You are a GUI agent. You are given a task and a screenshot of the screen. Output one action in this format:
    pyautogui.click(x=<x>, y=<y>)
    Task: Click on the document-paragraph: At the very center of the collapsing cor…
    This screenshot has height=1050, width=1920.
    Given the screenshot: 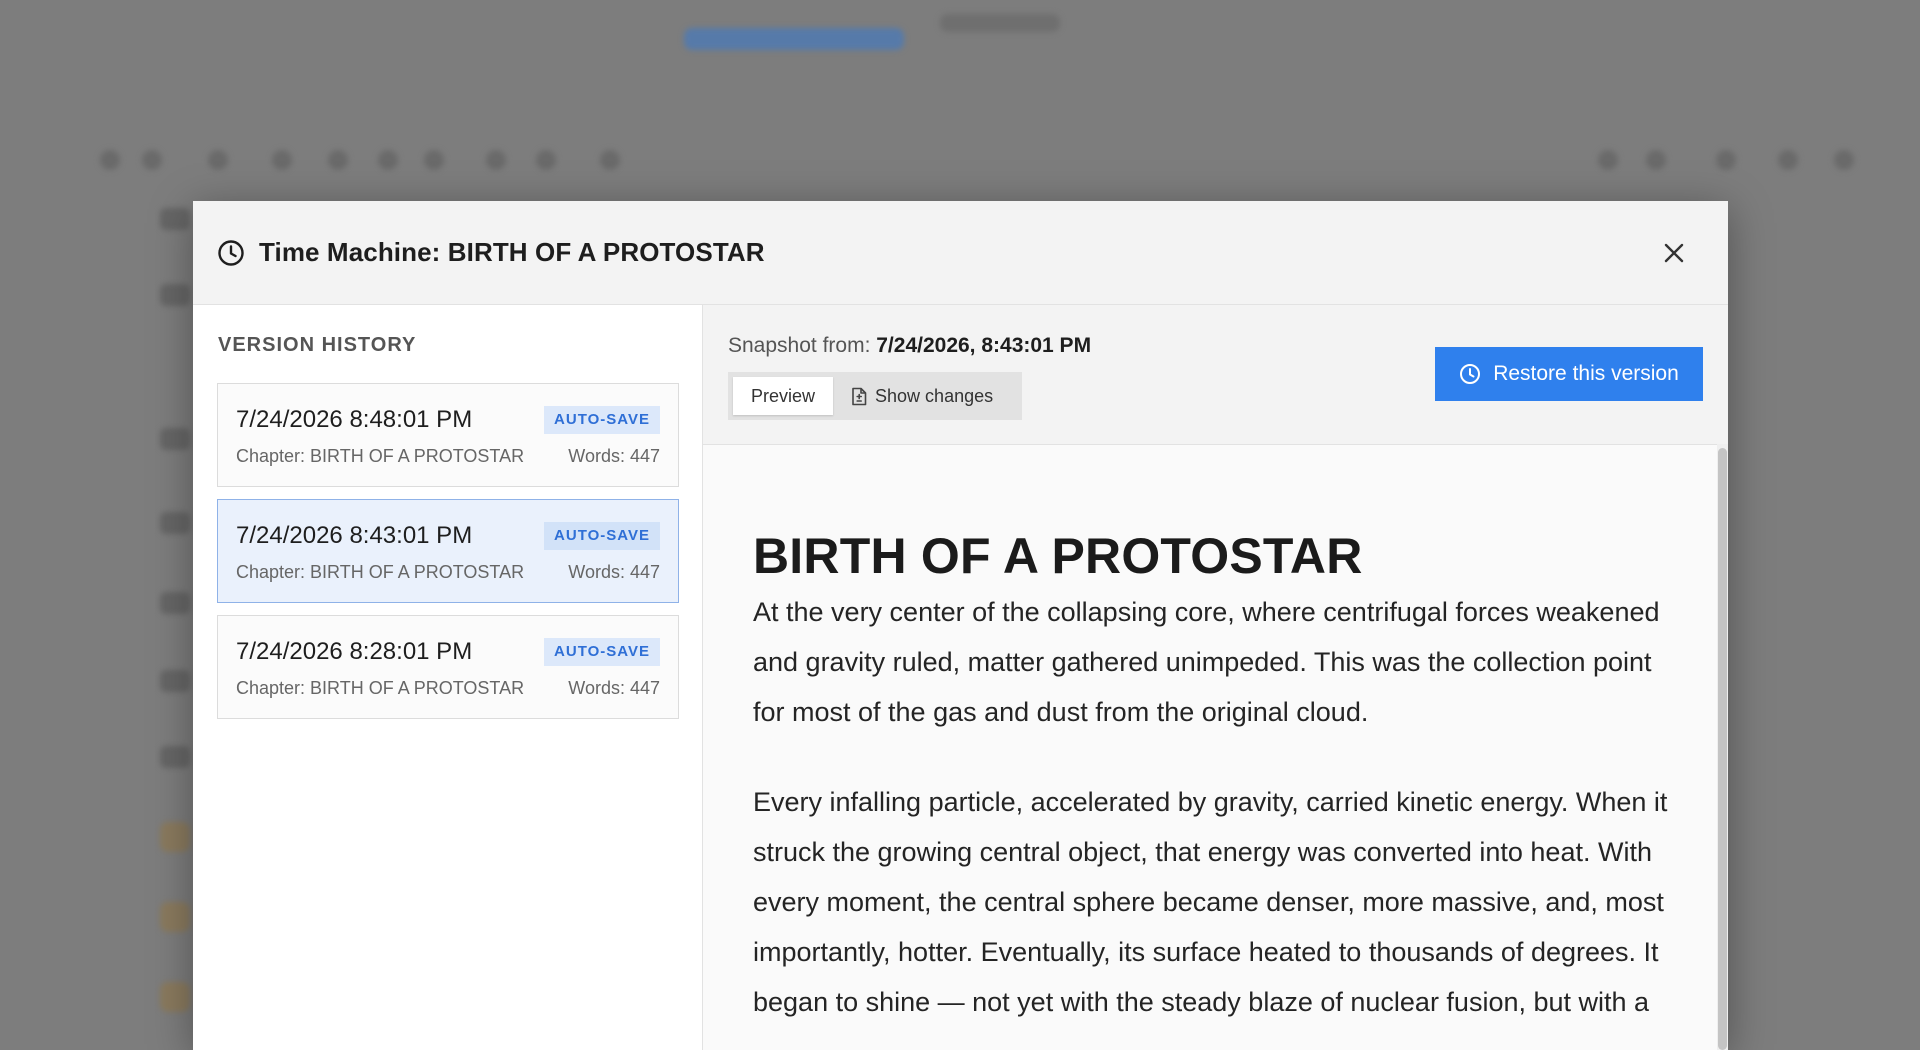 What is the action you would take?
    pyautogui.click(x=1206, y=662)
    